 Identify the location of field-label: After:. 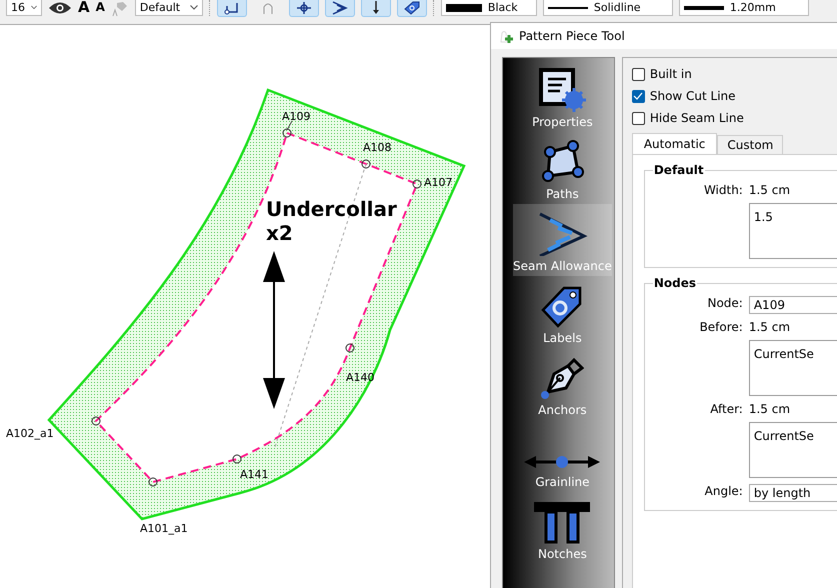
(726, 409).